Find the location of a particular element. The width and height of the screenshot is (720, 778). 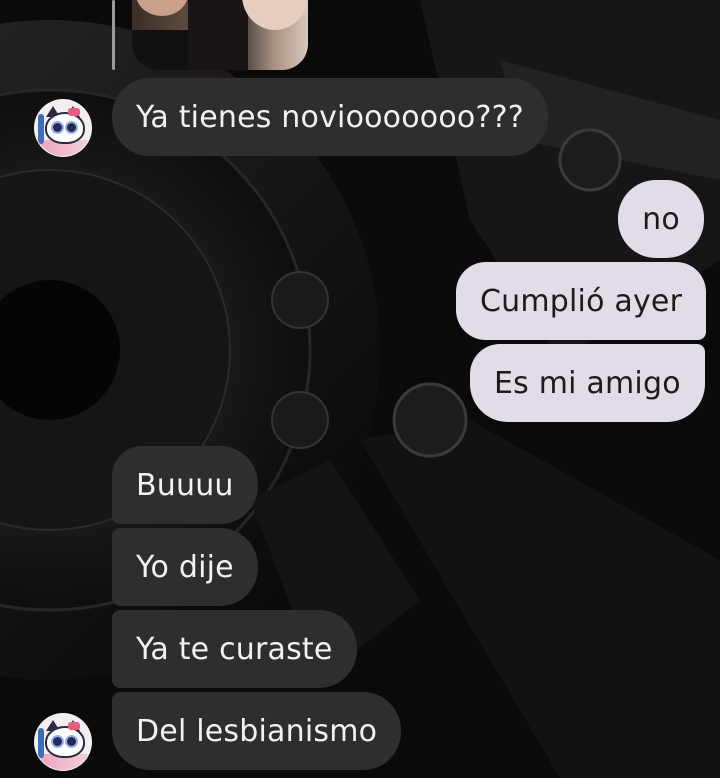

incoming-message: Del lesbianismo is located at coordinates (257, 731).